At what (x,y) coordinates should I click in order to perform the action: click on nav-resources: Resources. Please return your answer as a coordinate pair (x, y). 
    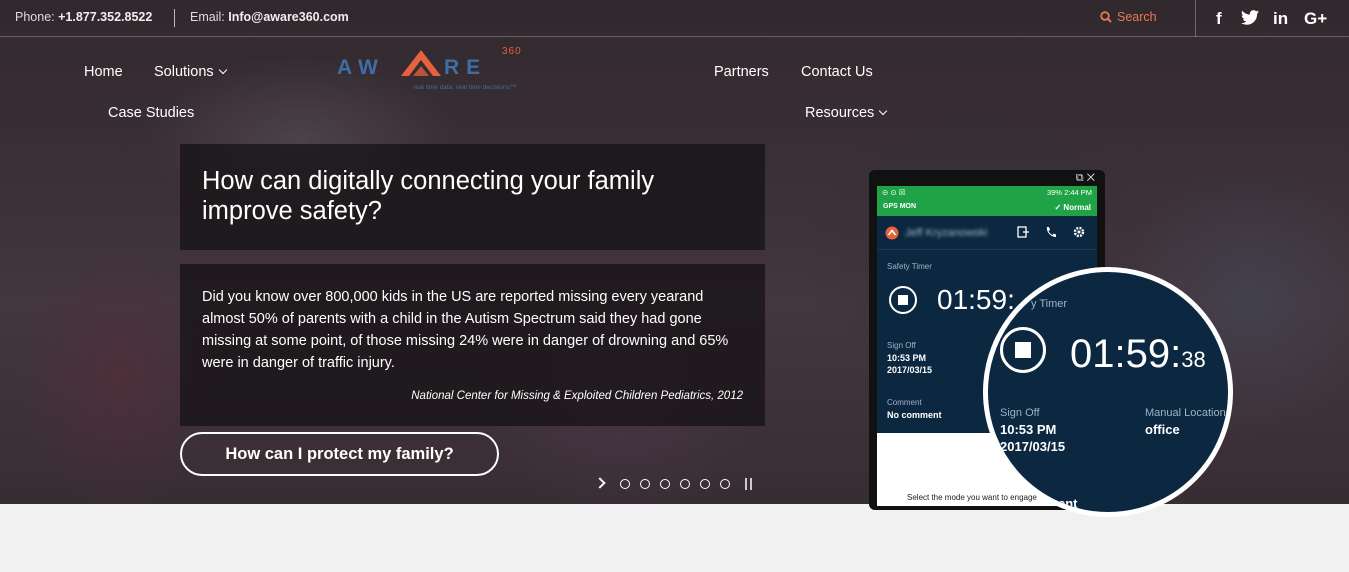
    Looking at the image, I should click on (846, 113).